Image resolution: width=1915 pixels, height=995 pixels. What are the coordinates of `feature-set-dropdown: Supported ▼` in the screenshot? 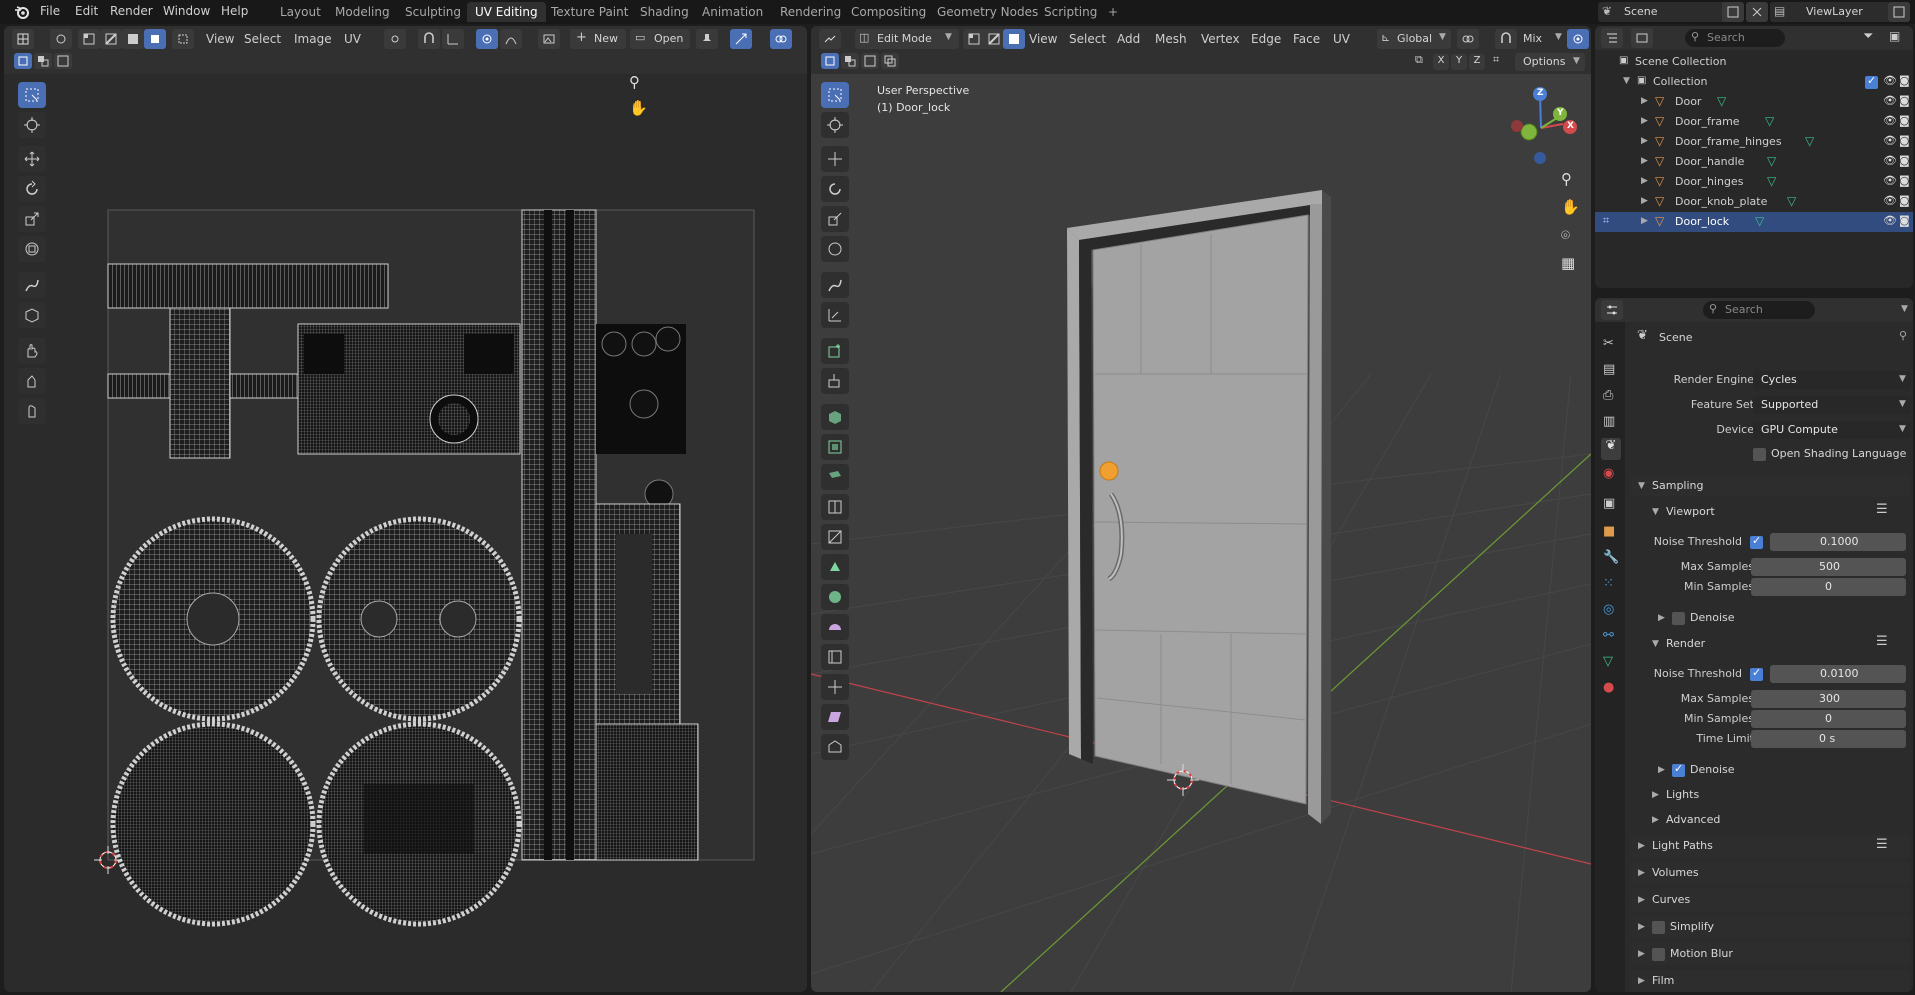 It's located at (1832, 405).